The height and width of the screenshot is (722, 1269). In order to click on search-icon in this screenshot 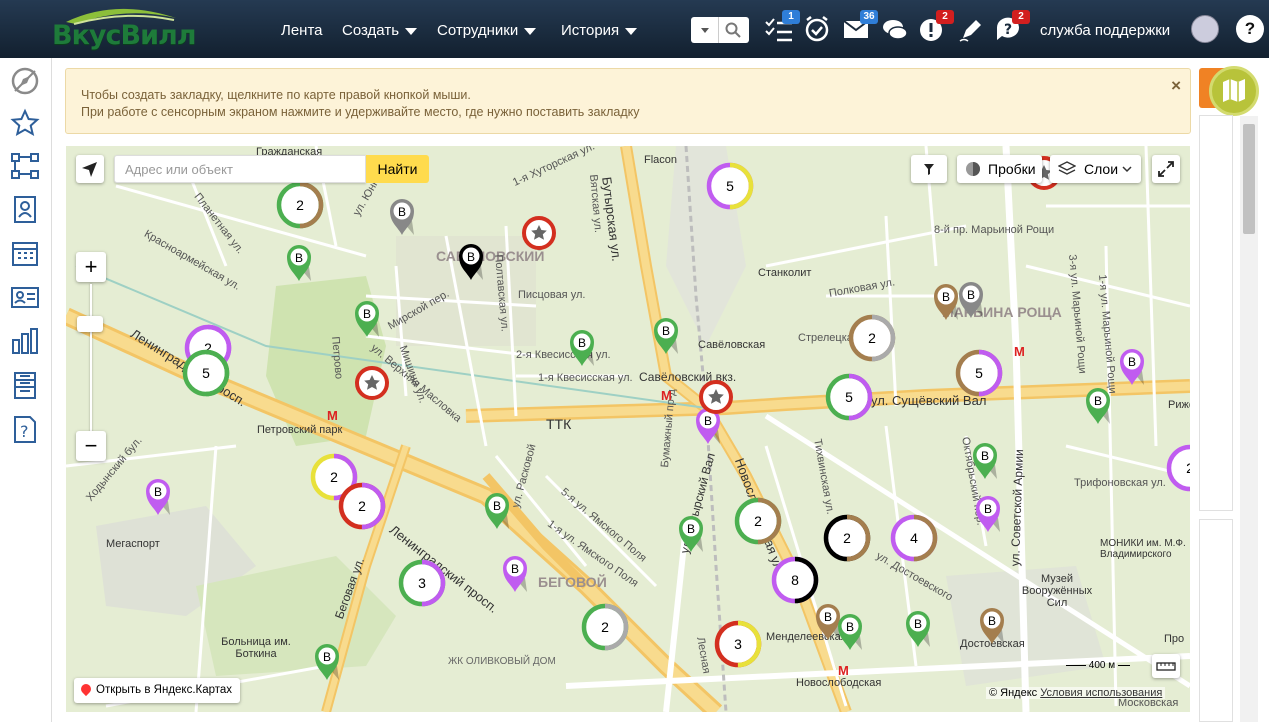, I will do `click(733, 30)`.